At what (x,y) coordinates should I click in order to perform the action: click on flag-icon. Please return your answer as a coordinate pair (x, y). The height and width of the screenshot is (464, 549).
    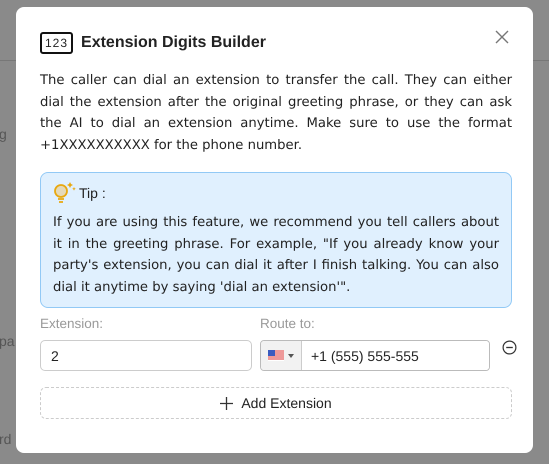
    Looking at the image, I should click on (276, 355).